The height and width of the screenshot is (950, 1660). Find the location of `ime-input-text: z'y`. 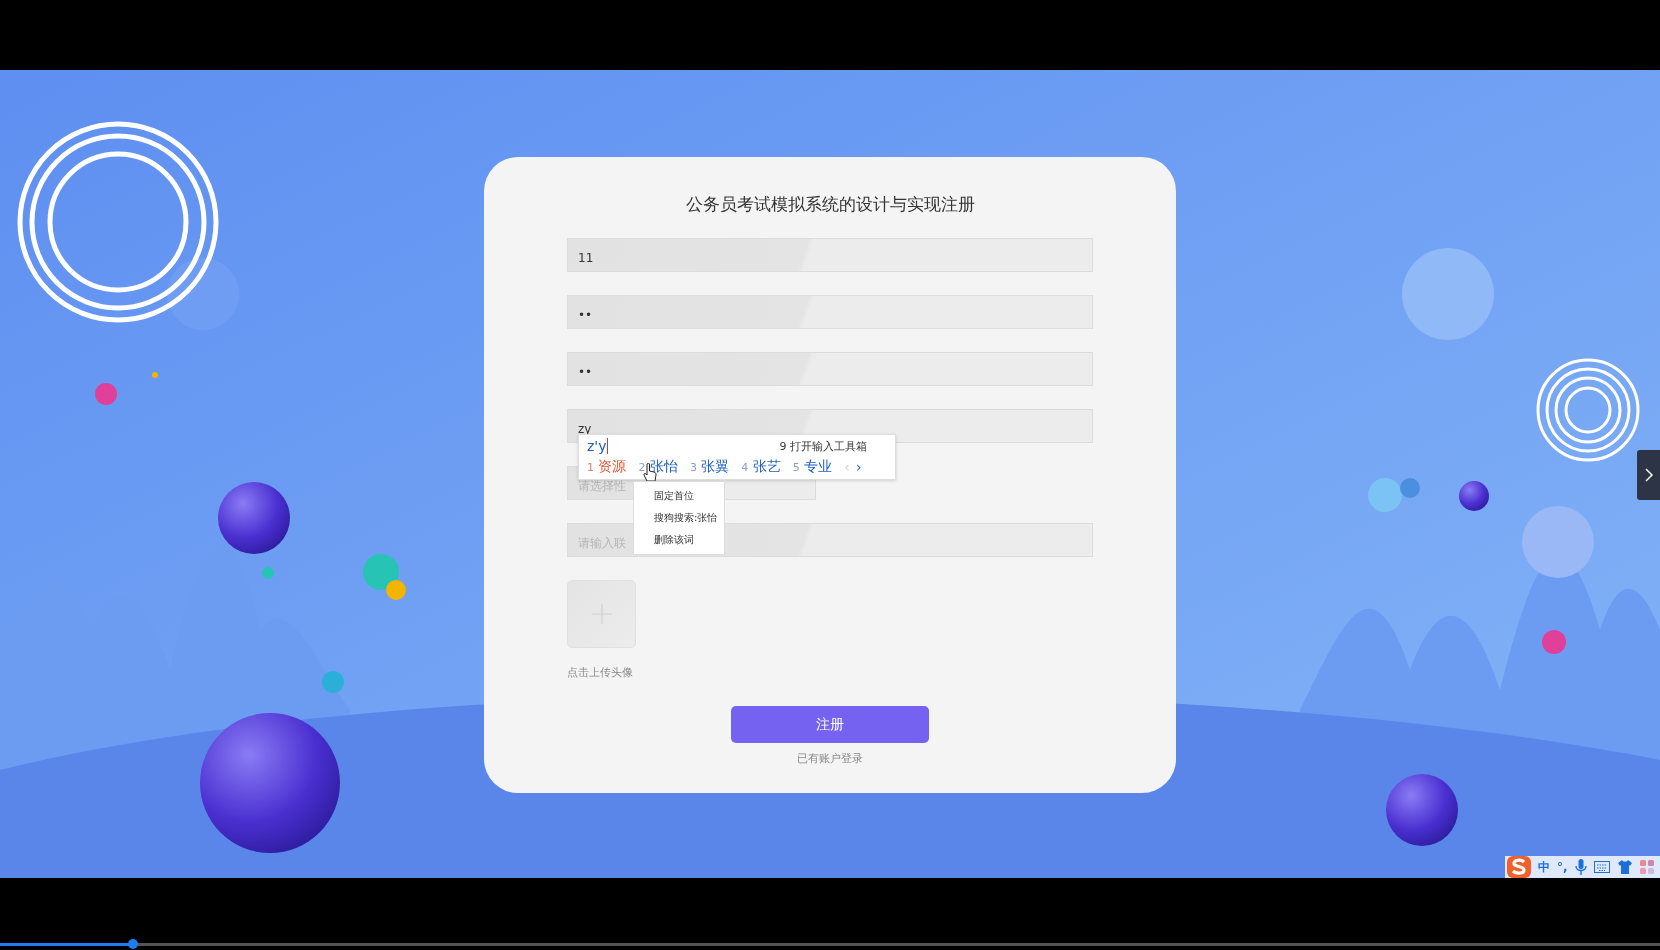

ime-input-text: z'y is located at coordinates (598, 446).